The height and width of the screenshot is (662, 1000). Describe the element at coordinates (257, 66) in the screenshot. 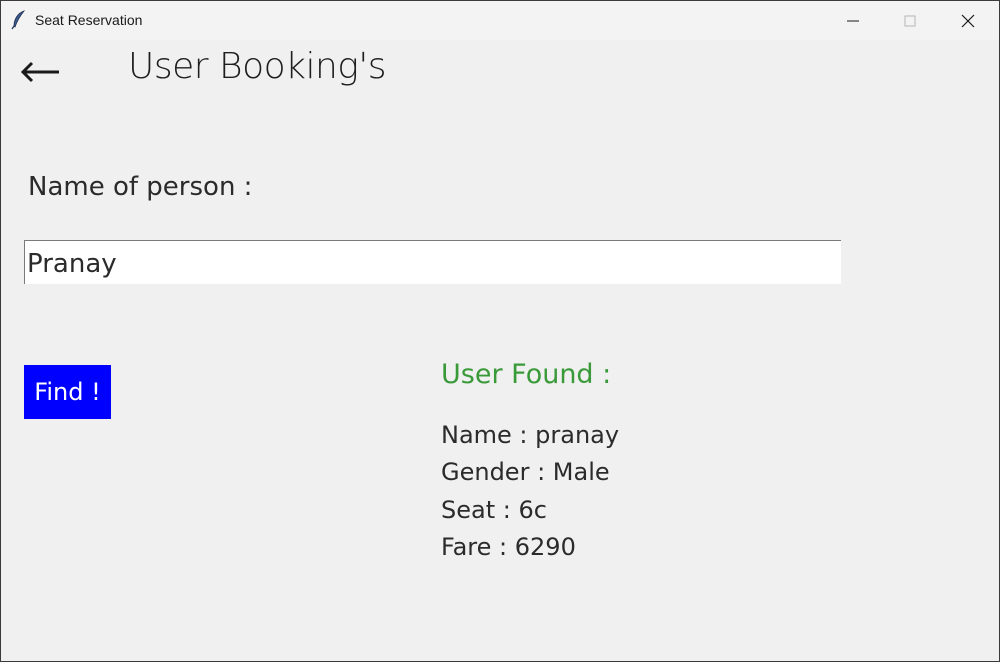

I see `page-title: User Booking's` at that location.